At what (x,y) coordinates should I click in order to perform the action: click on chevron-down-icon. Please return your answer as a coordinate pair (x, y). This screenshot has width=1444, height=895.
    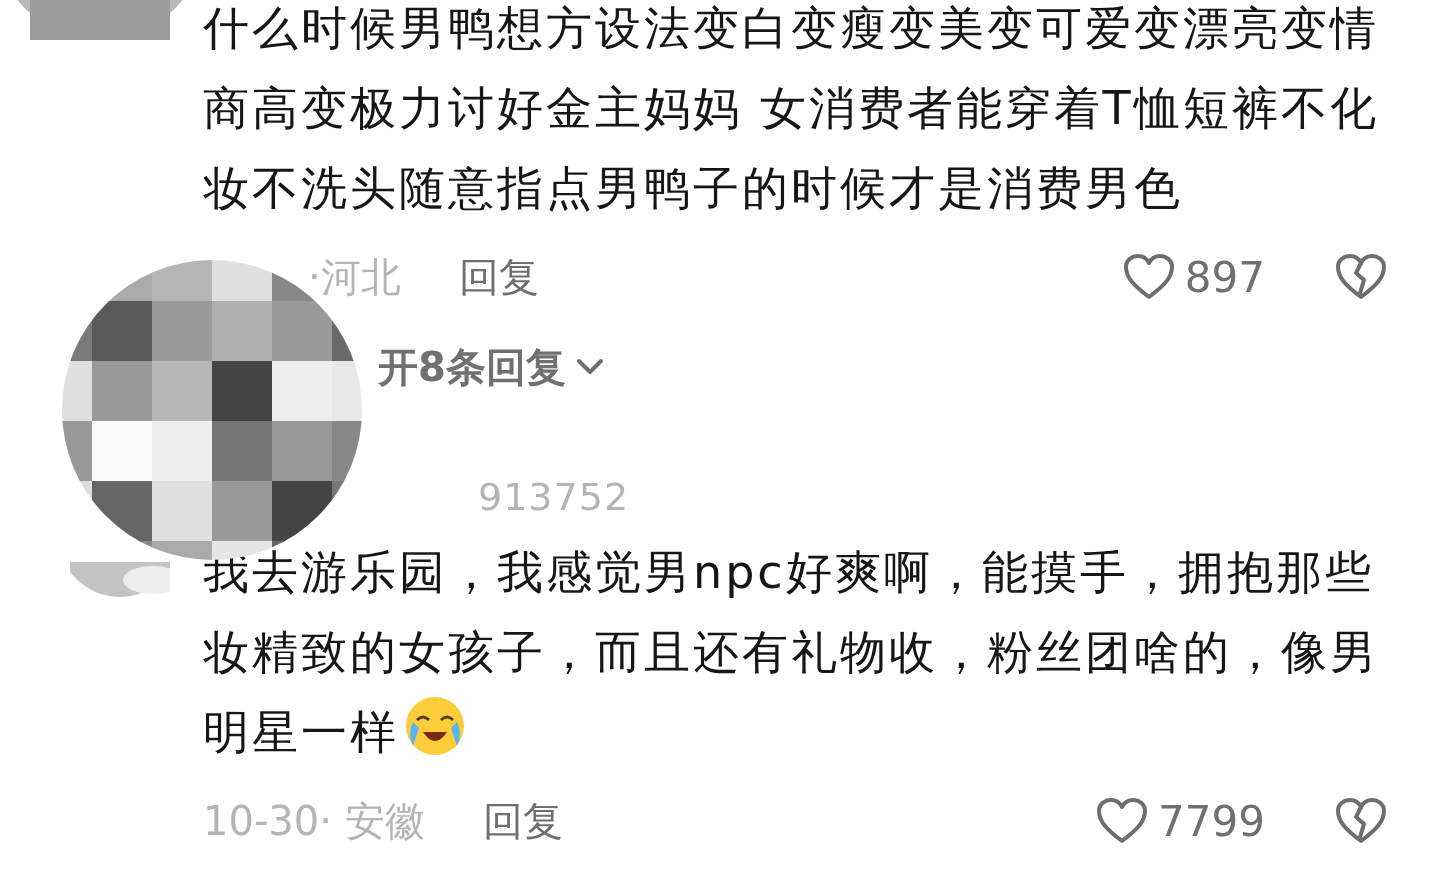
    Looking at the image, I should click on (589, 367).